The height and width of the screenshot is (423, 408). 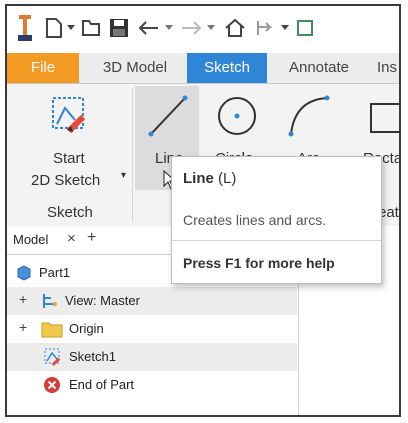 I want to click on undo-icon, so click(x=149, y=28).